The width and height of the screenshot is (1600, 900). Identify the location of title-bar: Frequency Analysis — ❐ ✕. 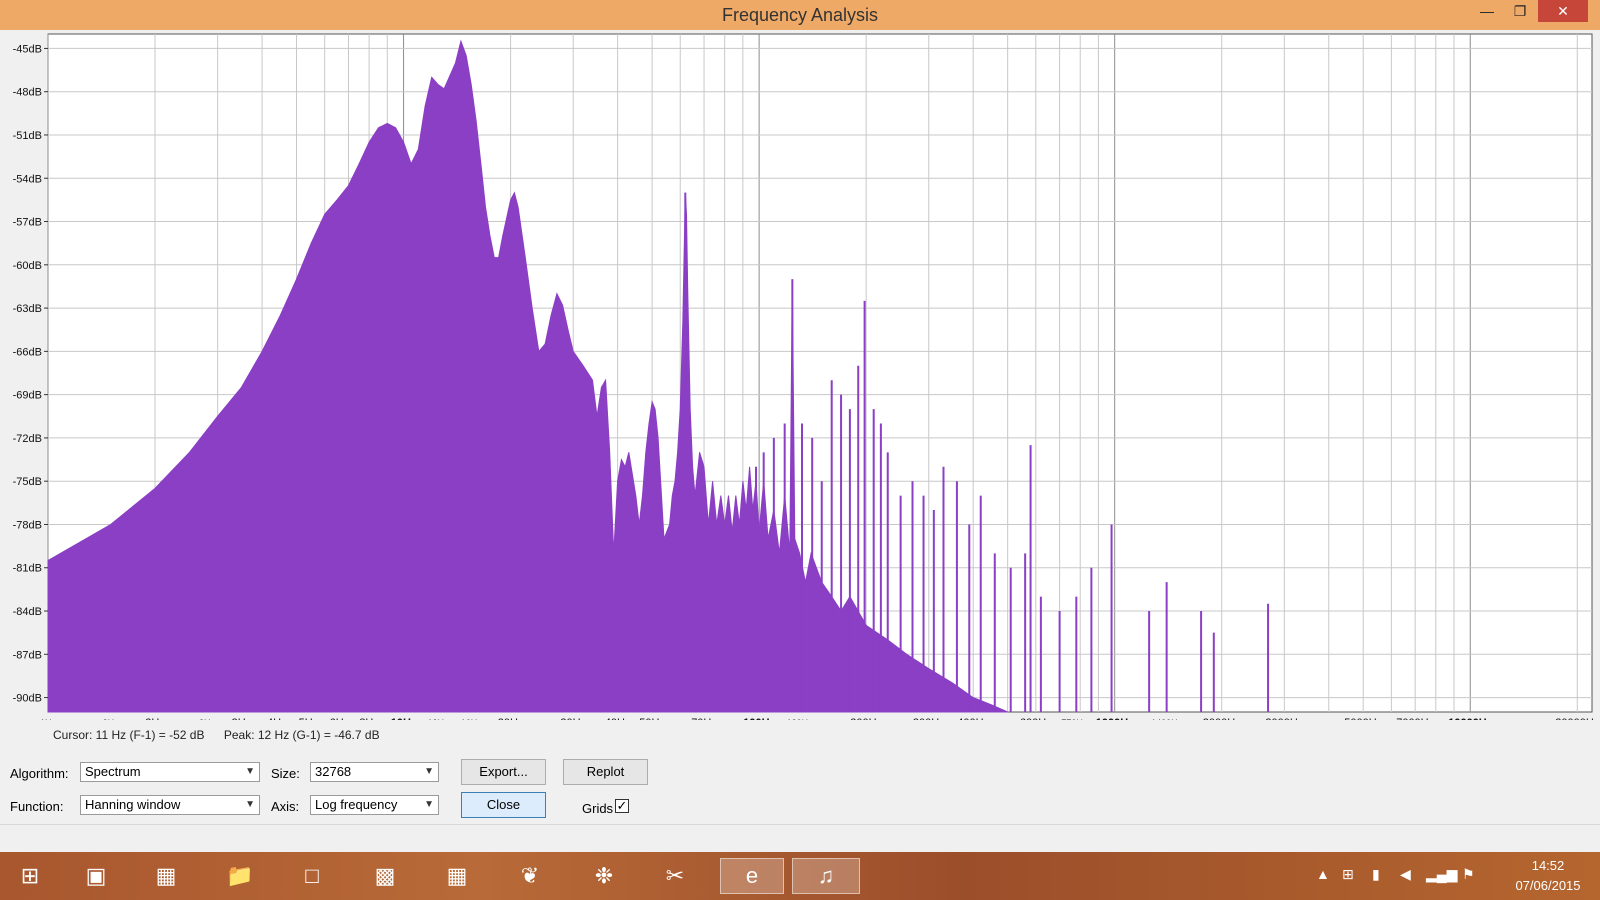
(800, 15).